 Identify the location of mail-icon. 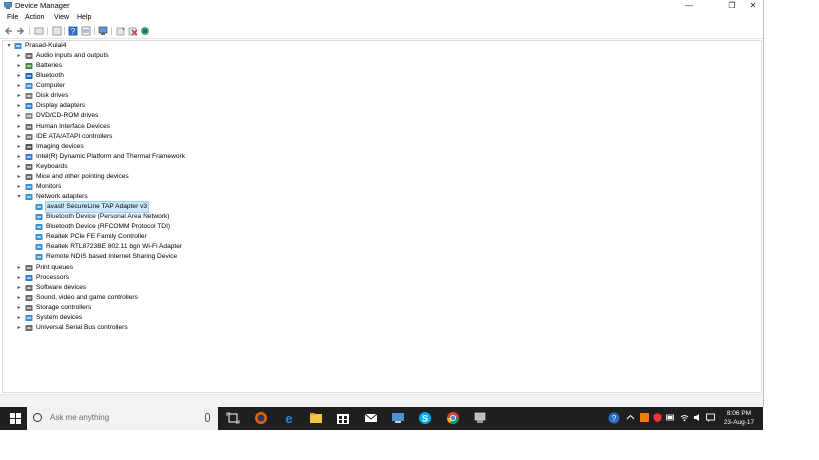
(371, 418).